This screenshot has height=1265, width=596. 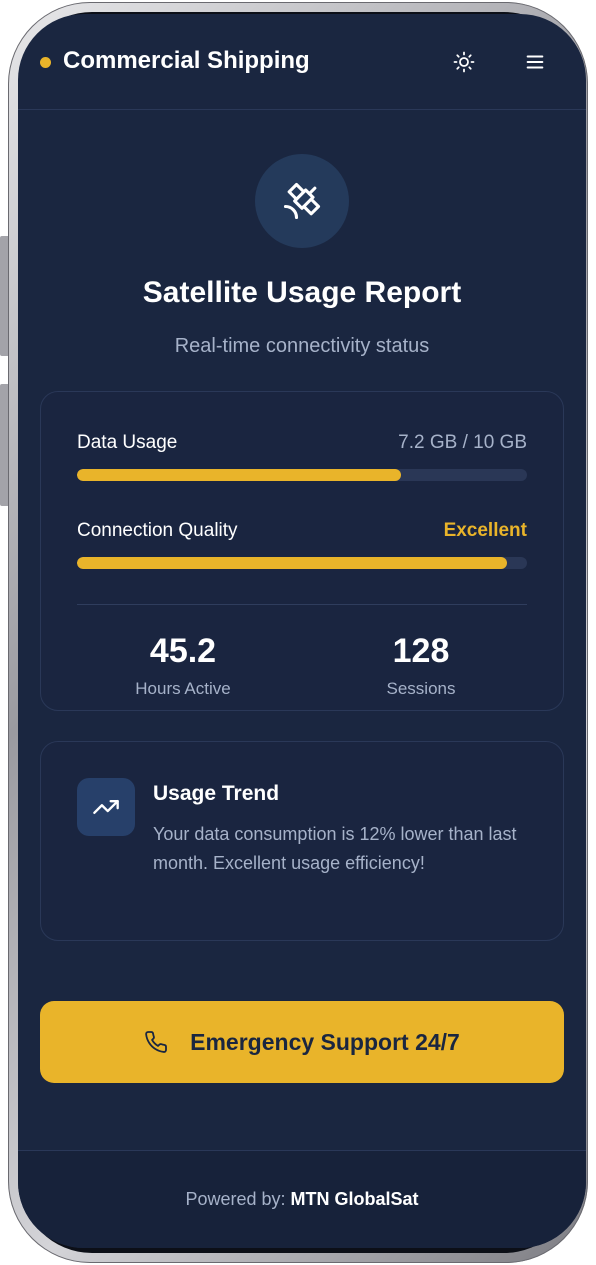 I want to click on page-title: Satellite Usage Report, so click(x=302, y=292).